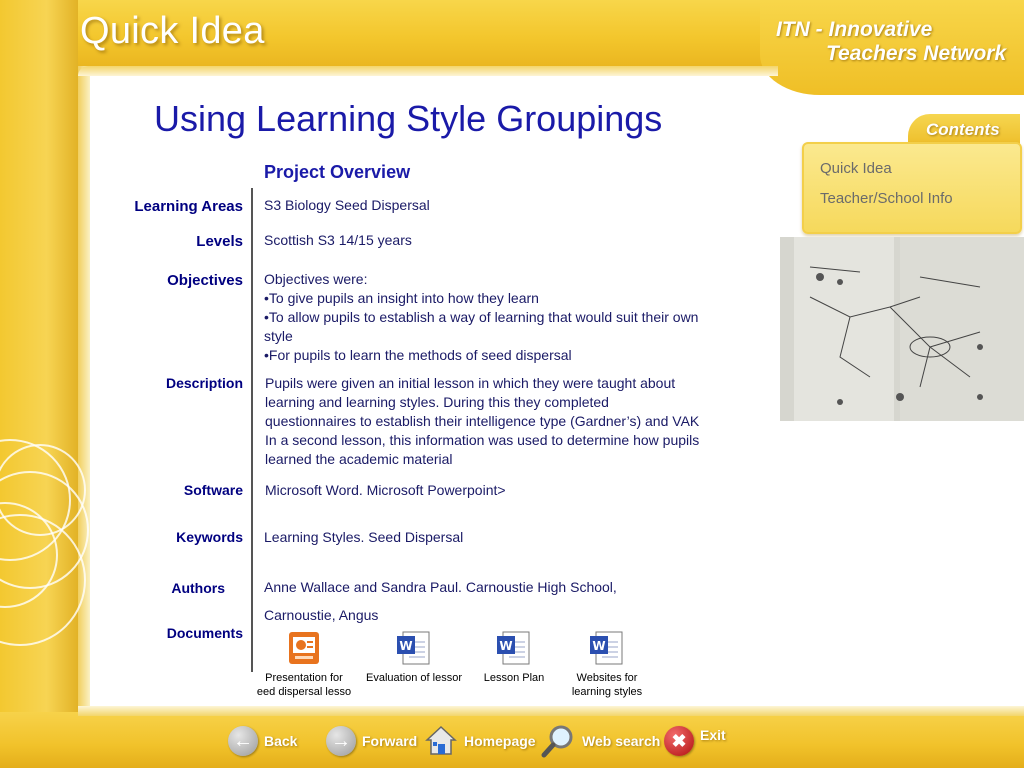  I want to click on keywords-label: Keywords, so click(209, 537).